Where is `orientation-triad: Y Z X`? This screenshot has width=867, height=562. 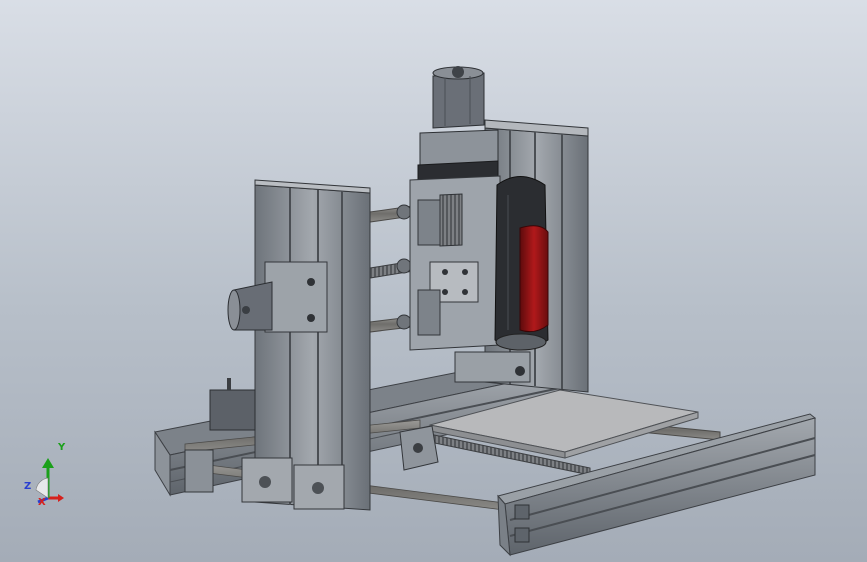
orientation-triad: Y Z X is located at coordinates (48, 477).